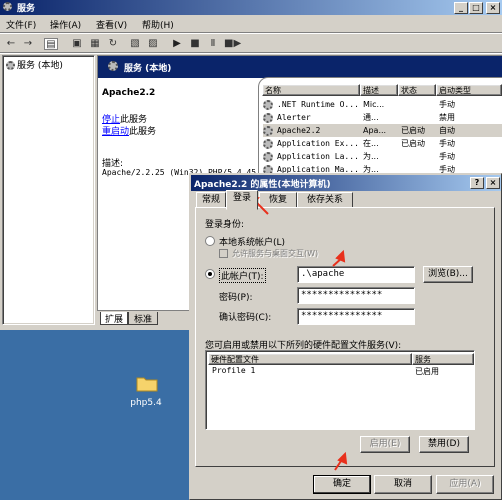 This screenshot has height=500, width=502. What do you see at coordinates (242, 200) in the screenshot?
I see `tab-logon: 登录` at bounding box center [242, 200].